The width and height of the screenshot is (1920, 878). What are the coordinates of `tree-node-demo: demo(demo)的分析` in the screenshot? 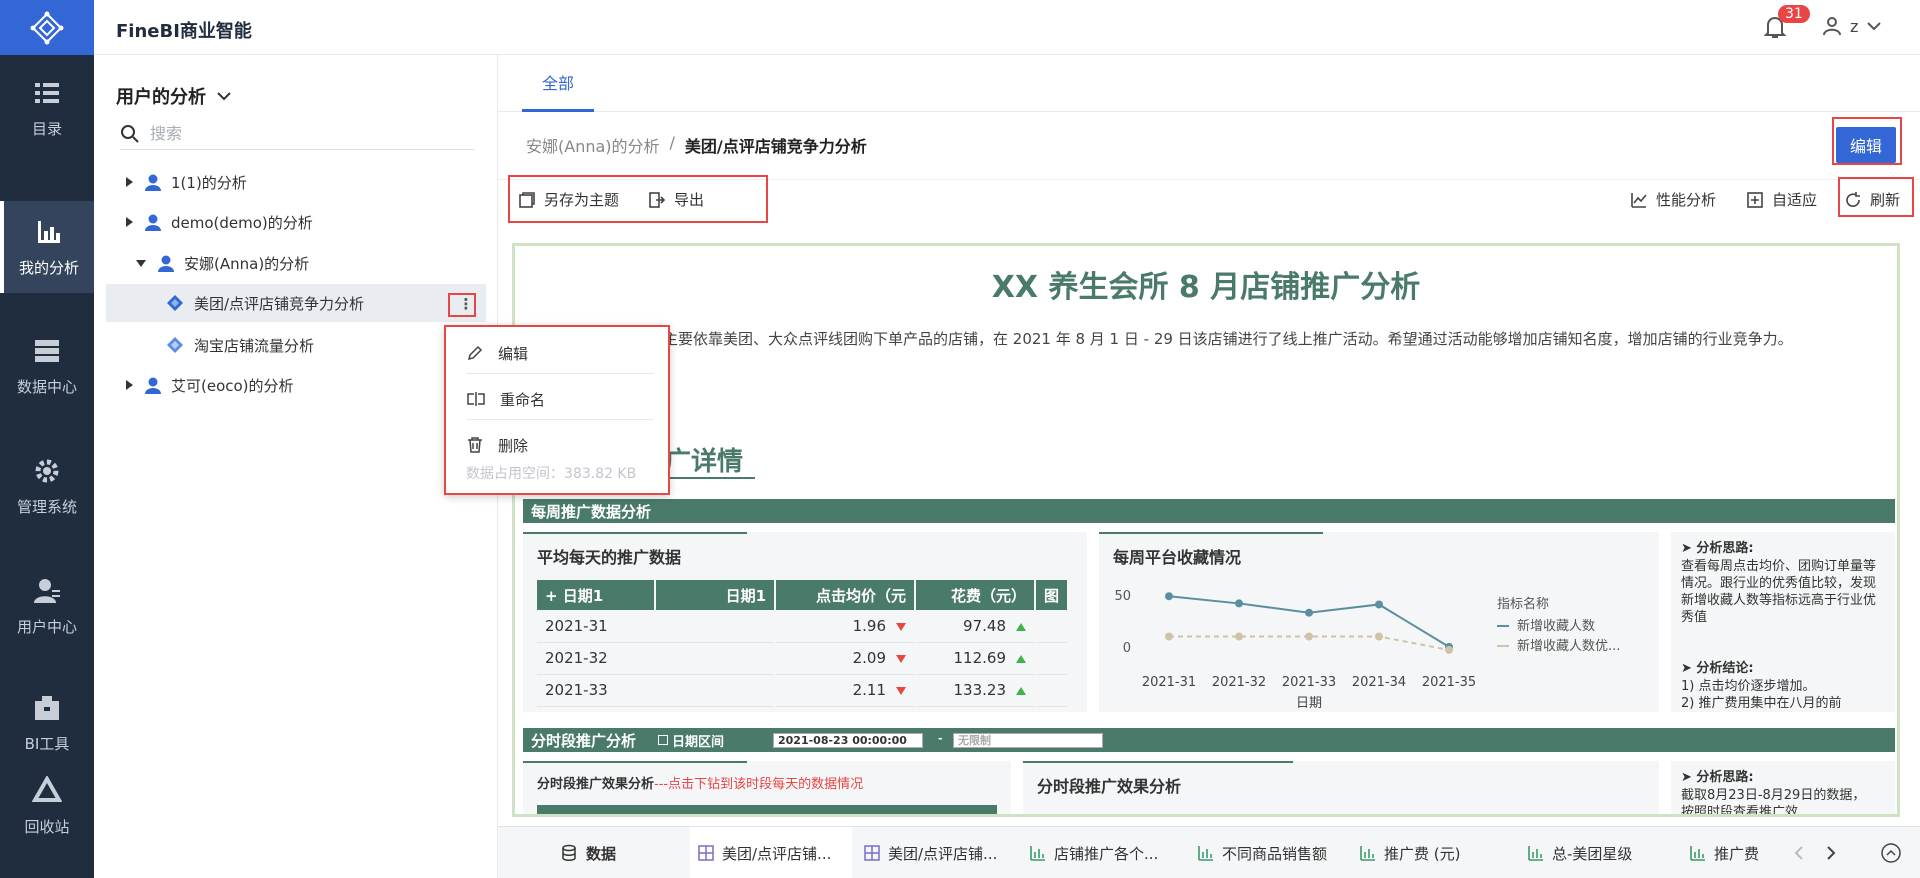 It's located at (296, 222).